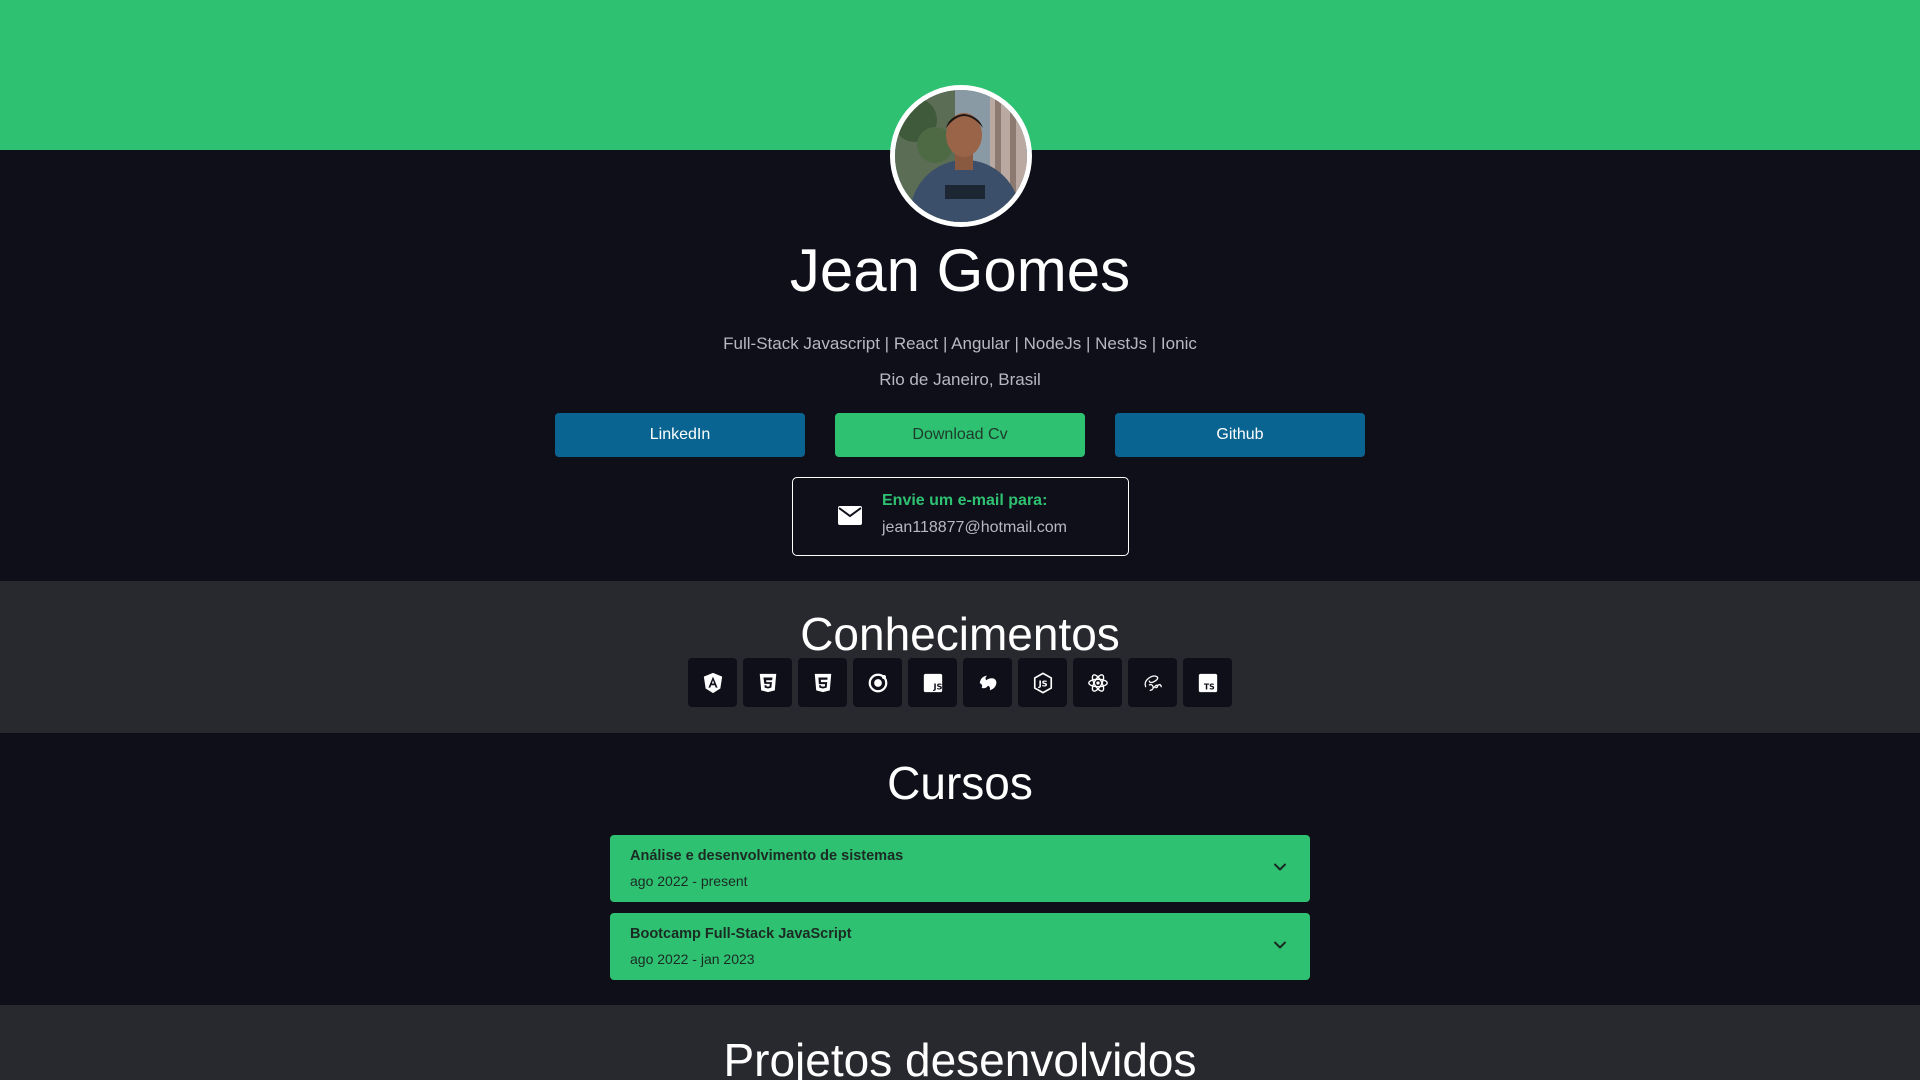 Image resolution: width=1920 pixels, height=1080 pixels. I want to click on email-label: Envie um e-mail para:, so click(965, 500).